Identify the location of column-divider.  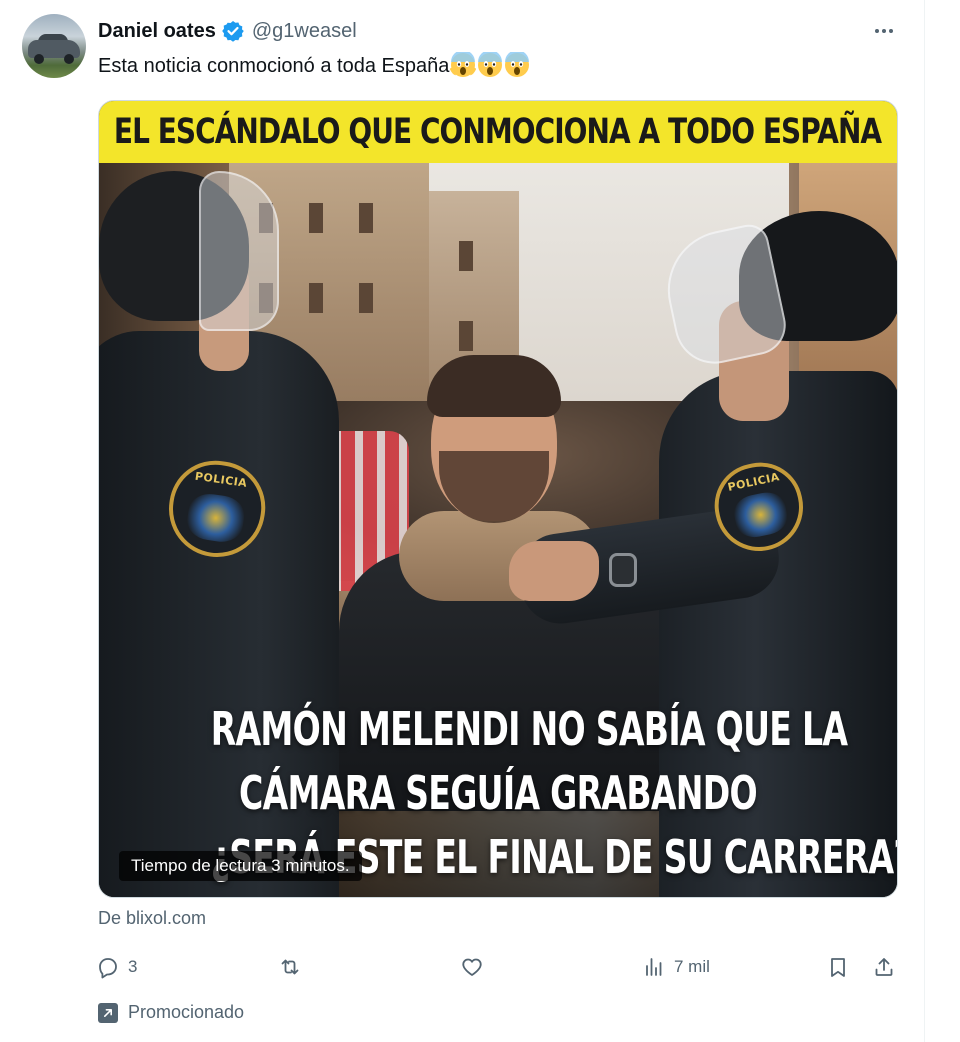
(924, 521).